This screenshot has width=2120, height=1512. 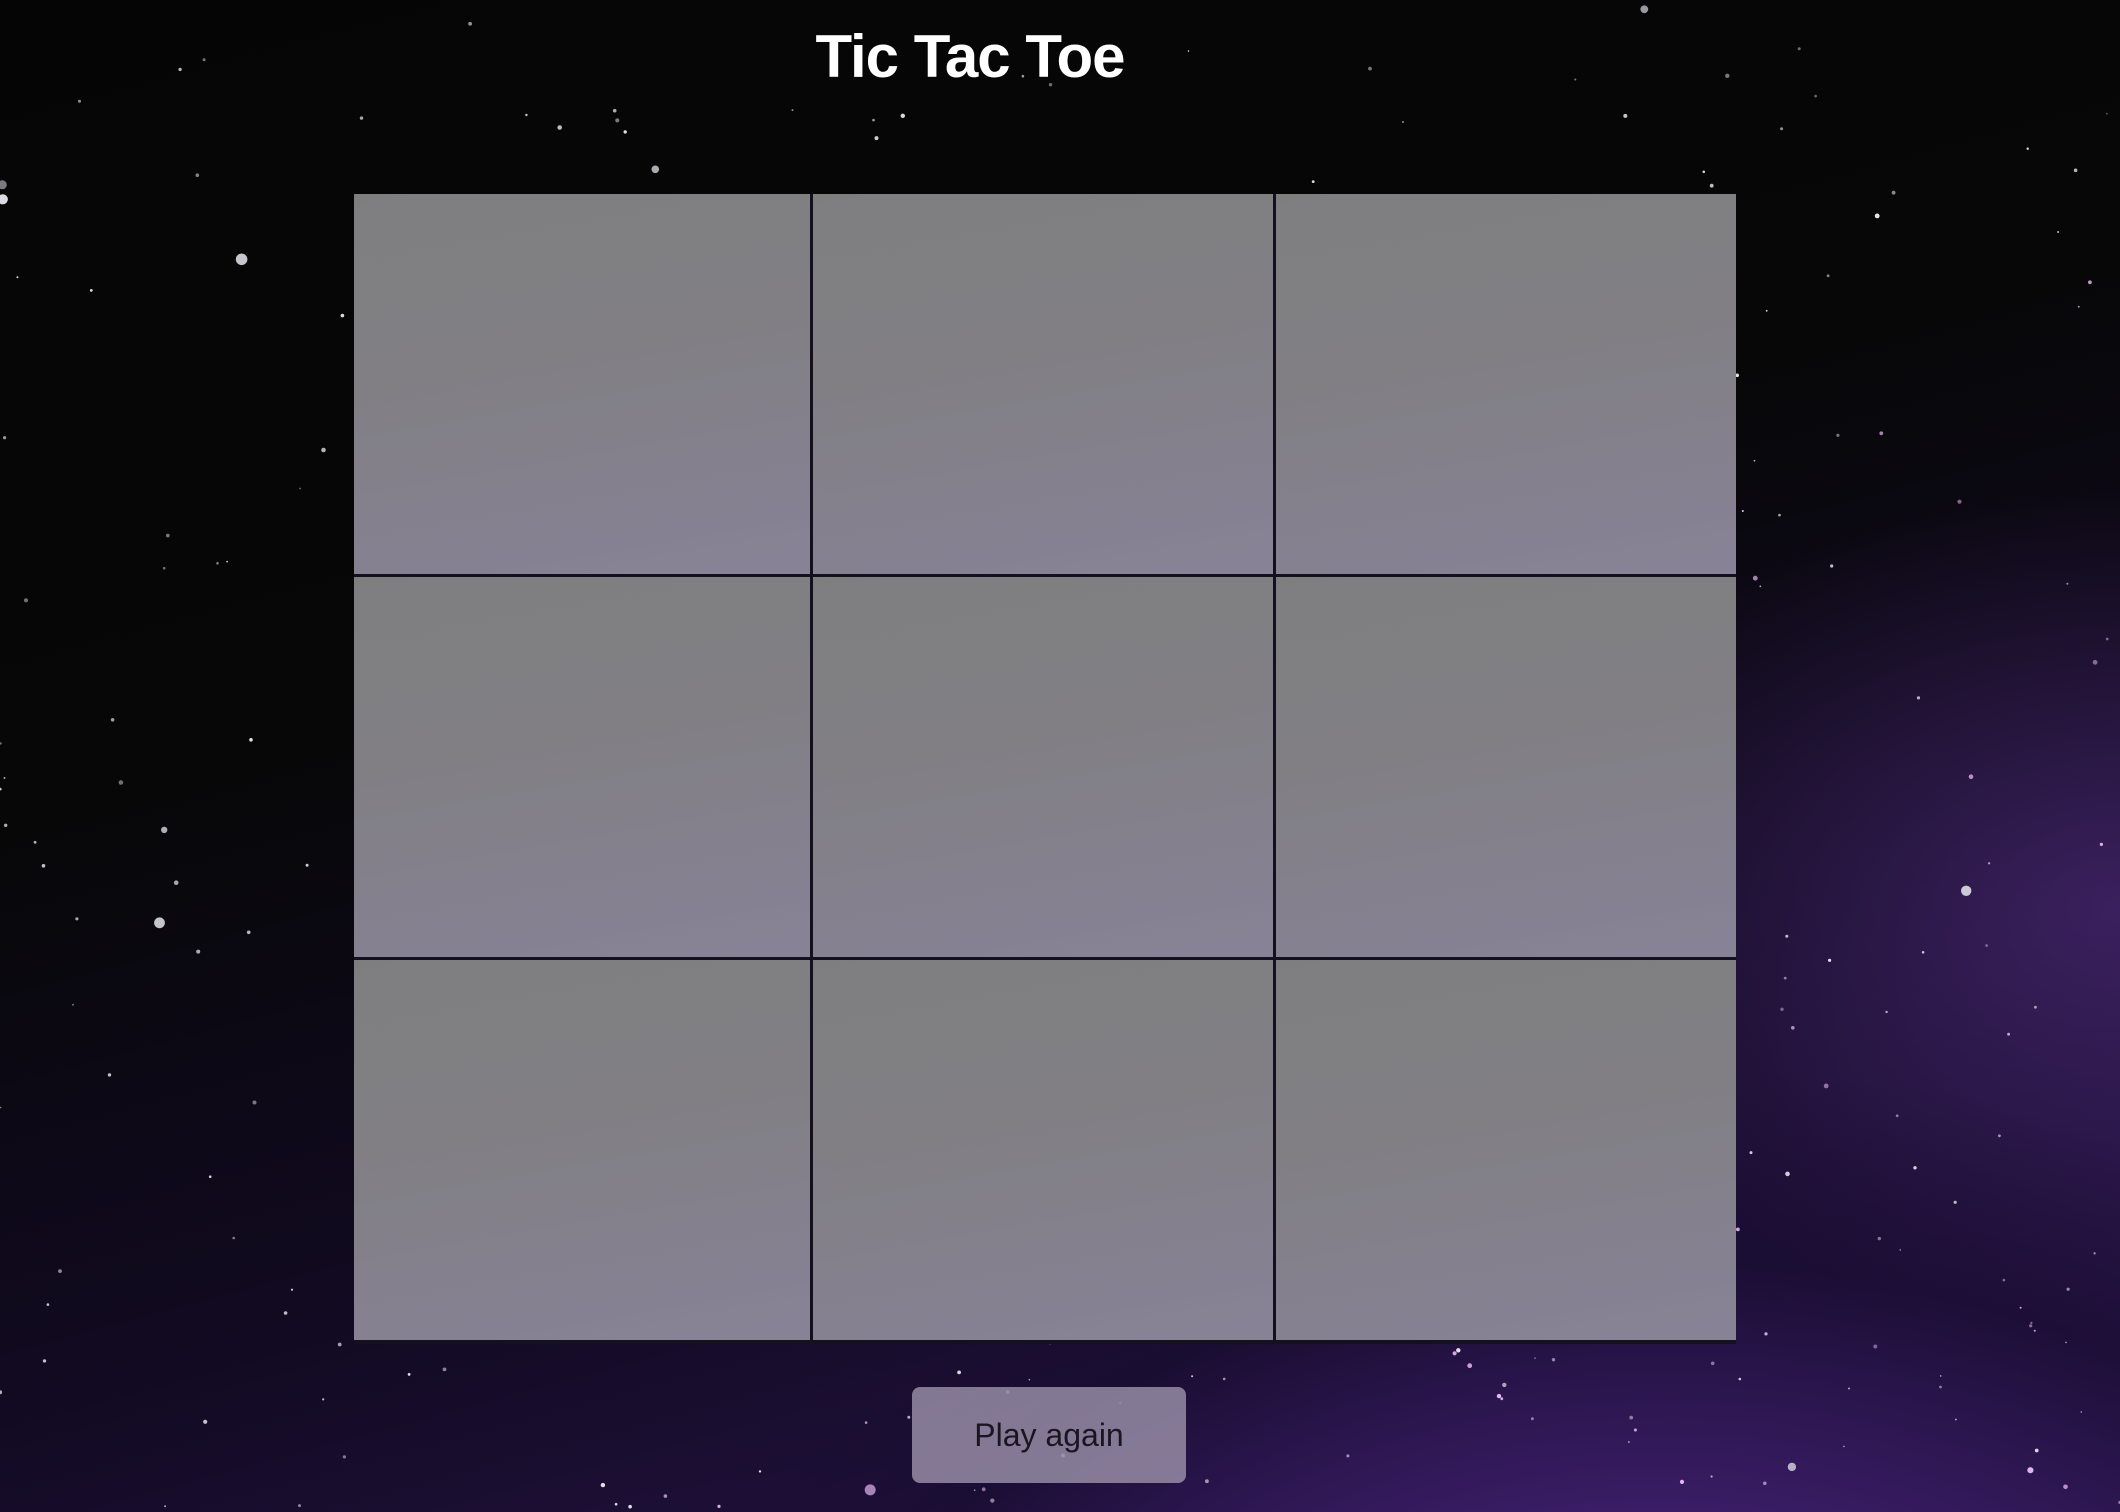 What do you see at coordinates (1049, 1435) in the screenshot?
I see `play-again-button: Play again` at bounding box center [1049, 1435].